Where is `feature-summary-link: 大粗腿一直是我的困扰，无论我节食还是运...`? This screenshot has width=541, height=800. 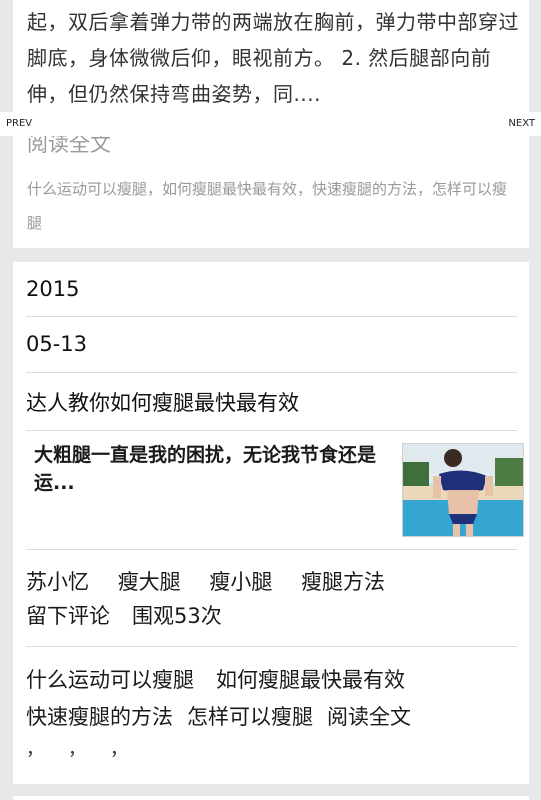 feature-summary-link: 大粗腿一直是我的困扰，无论我节食还是运... is located at coordinates (206, 469).